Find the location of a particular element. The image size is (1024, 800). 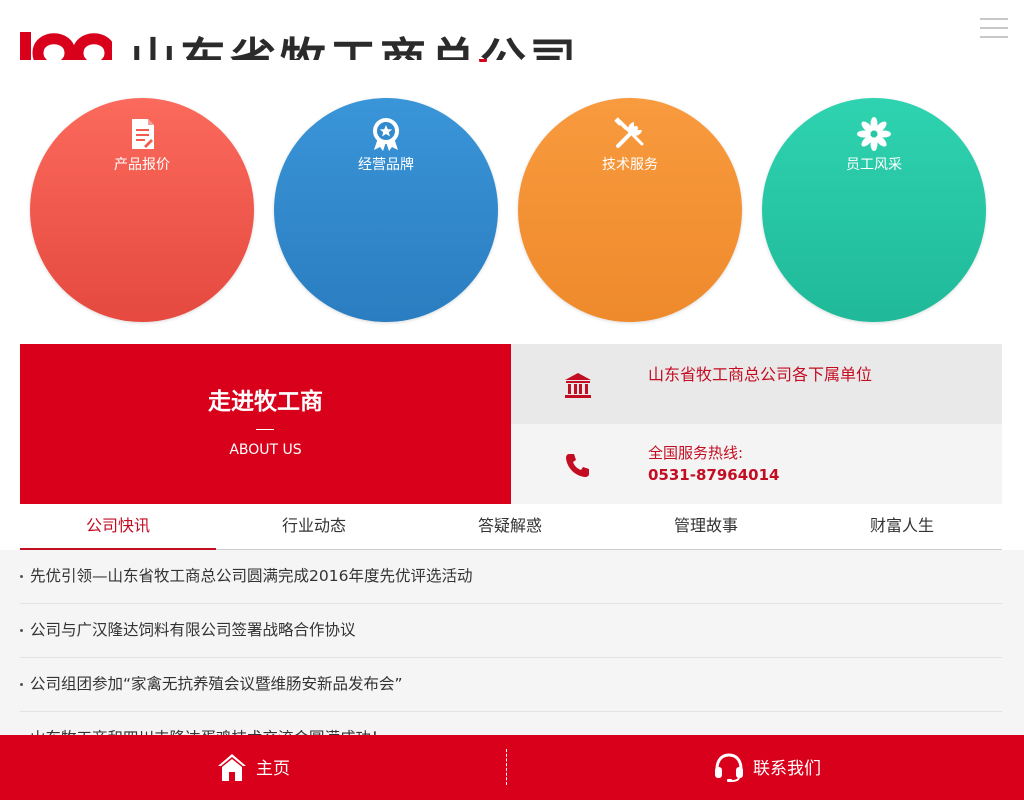

tools-icon is located at coordinates (629, 132).